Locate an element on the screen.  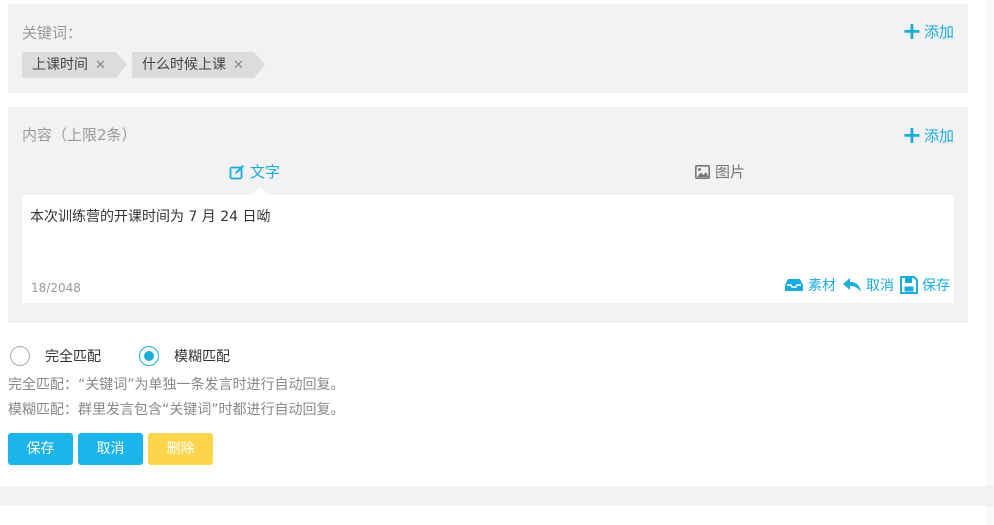
exact-match-label: 完全匹配 is located at coordinates (73, 356).